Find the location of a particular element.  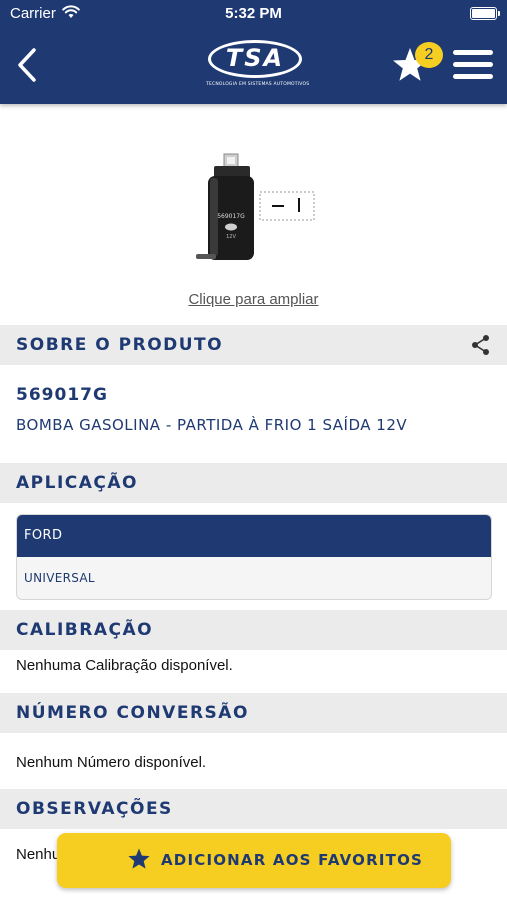

tsa-logo: TSA TECNOLOGIA EM SISTEMAS AUTOMOTIVOS is located at coordinates (258, 65).